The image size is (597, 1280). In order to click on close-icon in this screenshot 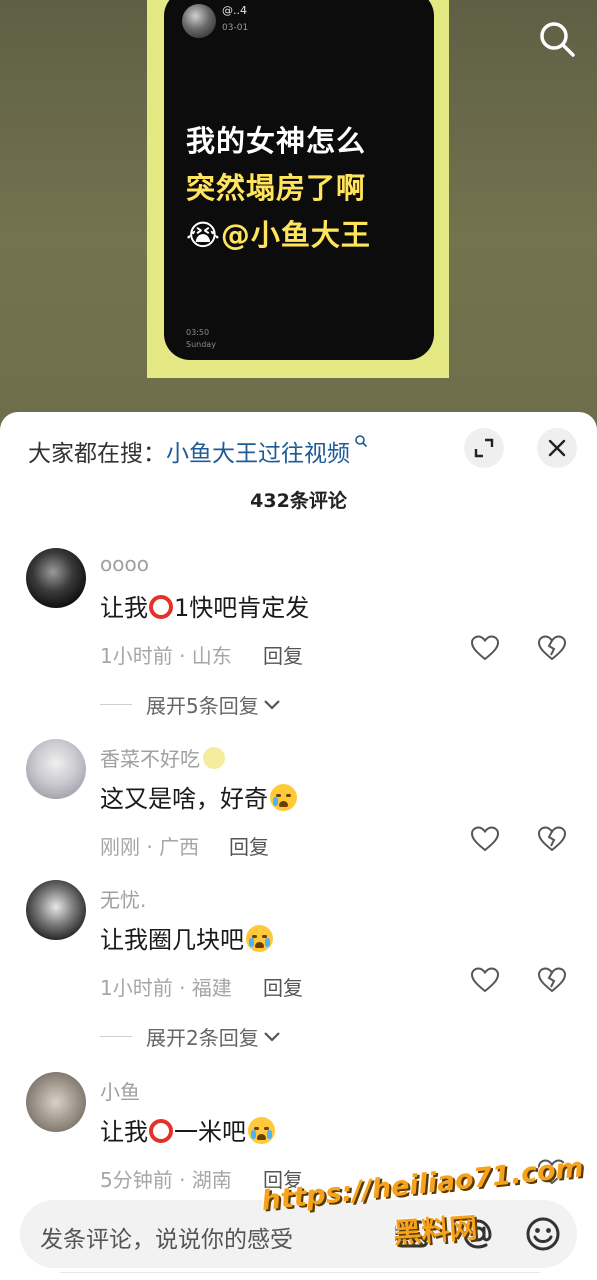, I will do `click(557, 448)`.